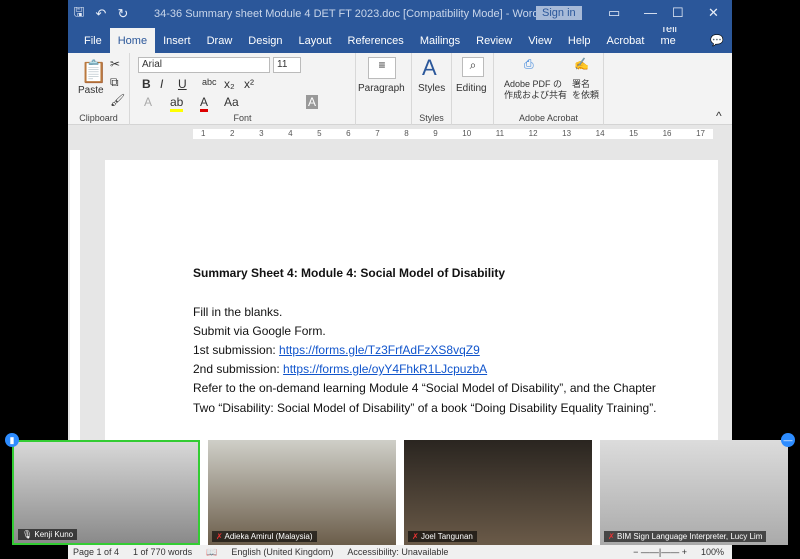 This screenshot has height=559, width=800. I want to click on save-icon: 🖫, so click(79, 14).